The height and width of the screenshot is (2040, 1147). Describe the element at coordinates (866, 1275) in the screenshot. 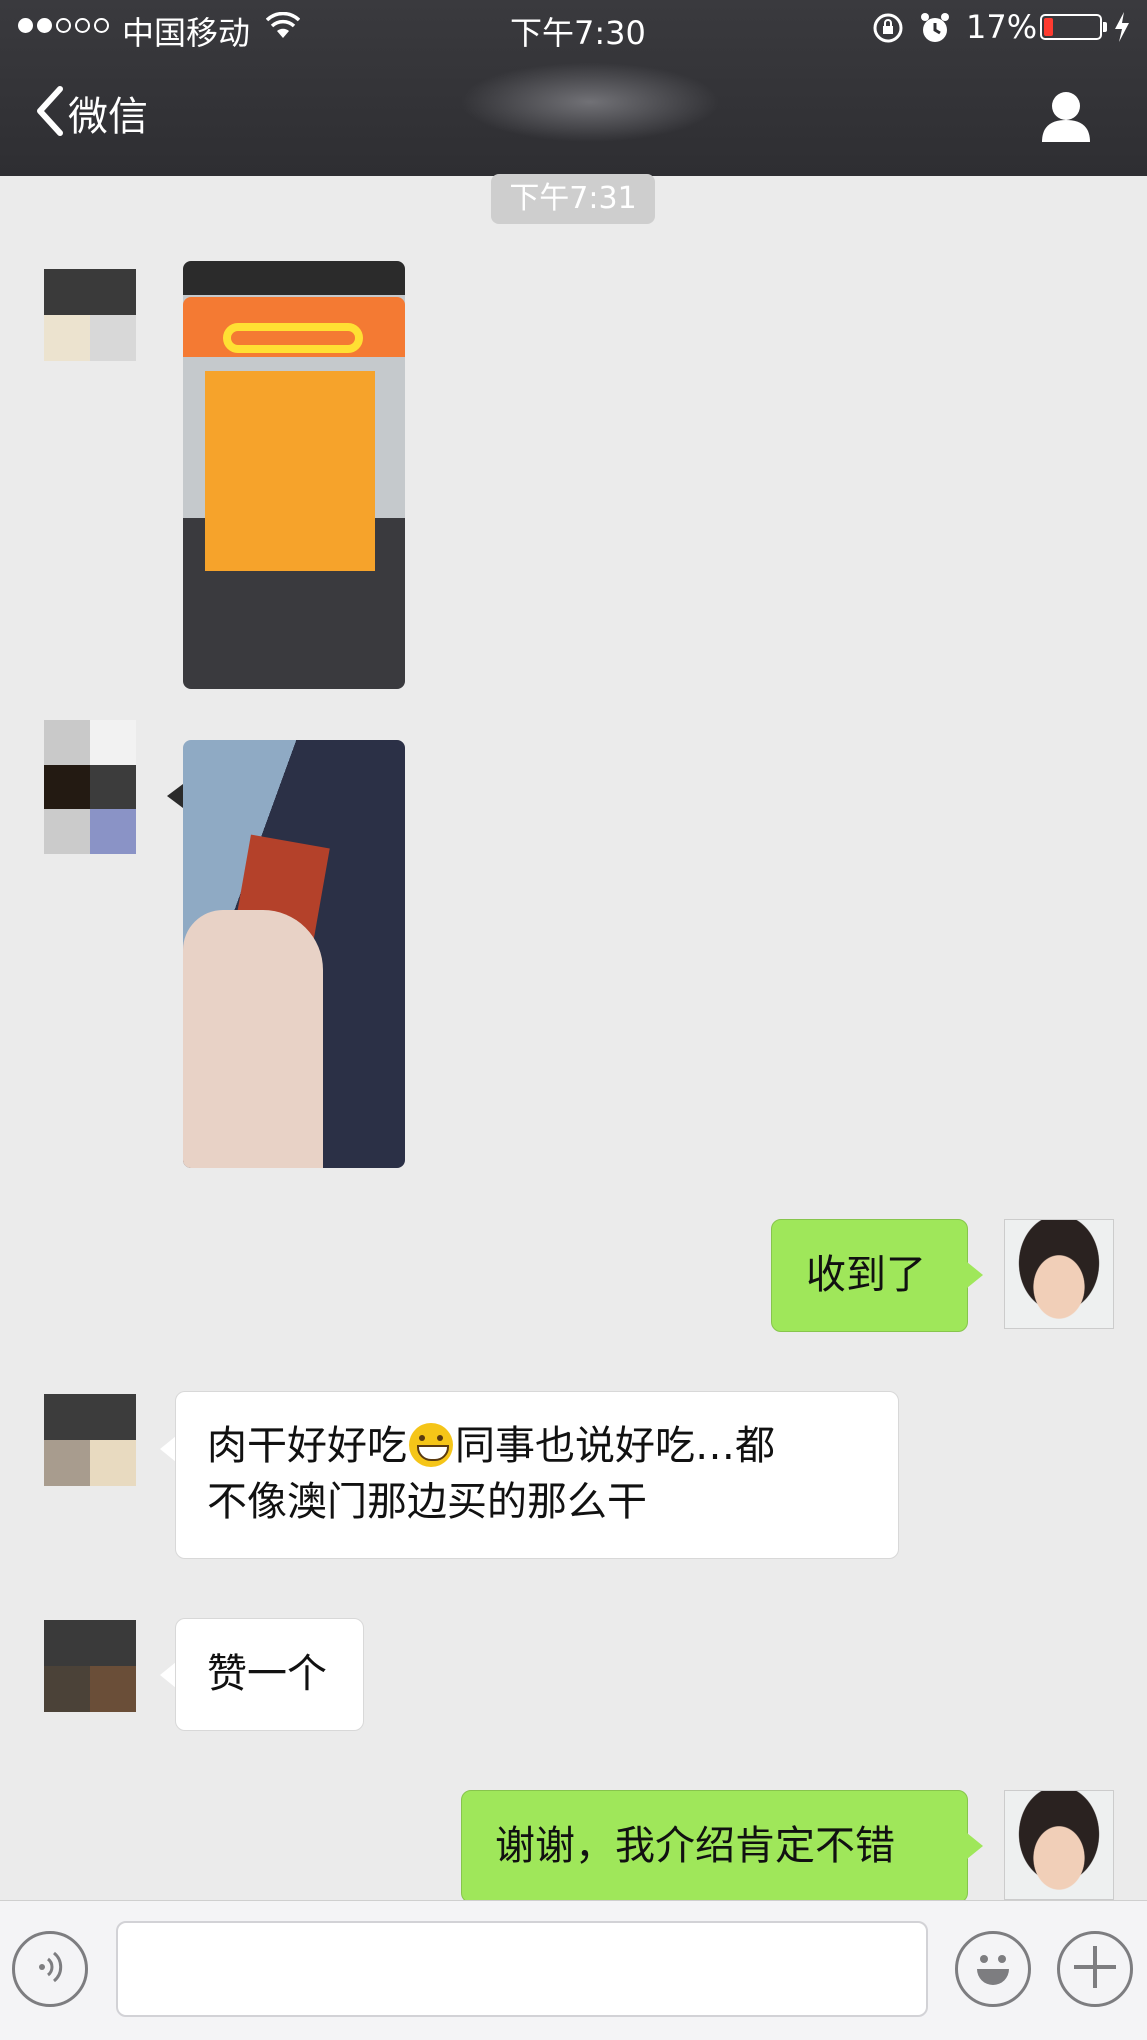

I see `message-text: 收到了` at that location.